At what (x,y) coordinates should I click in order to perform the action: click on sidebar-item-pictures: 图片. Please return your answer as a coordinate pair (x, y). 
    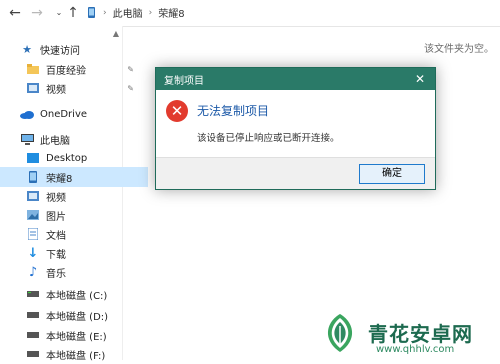
    Looking at the image, I should click on (74, 215).